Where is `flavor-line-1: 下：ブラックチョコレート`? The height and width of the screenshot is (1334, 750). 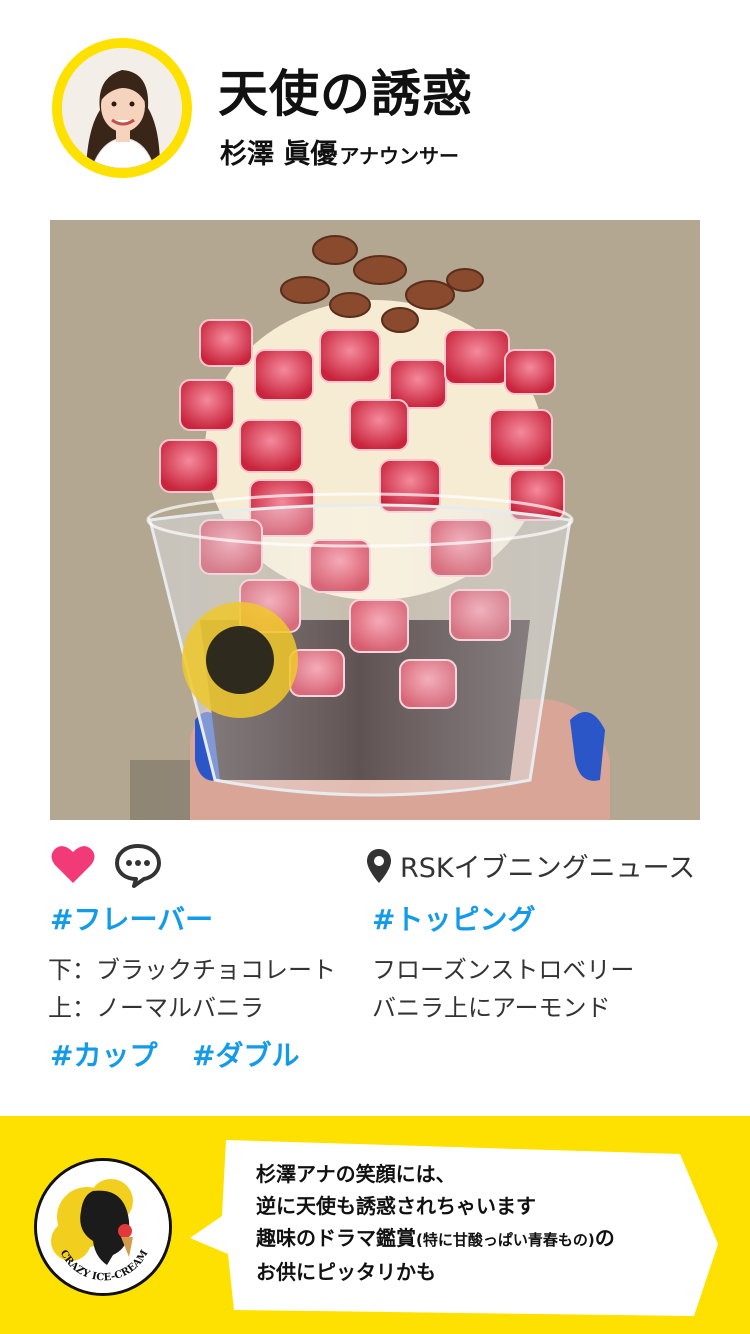 flavor-line-1: 下：ブラックチョコレート is located at coordinates (192, 970).